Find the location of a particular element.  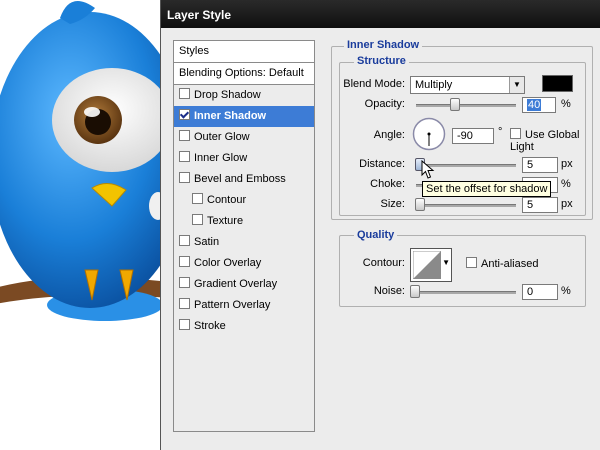

blend-mode-value: Multiply is located at coordinates (434, 85).